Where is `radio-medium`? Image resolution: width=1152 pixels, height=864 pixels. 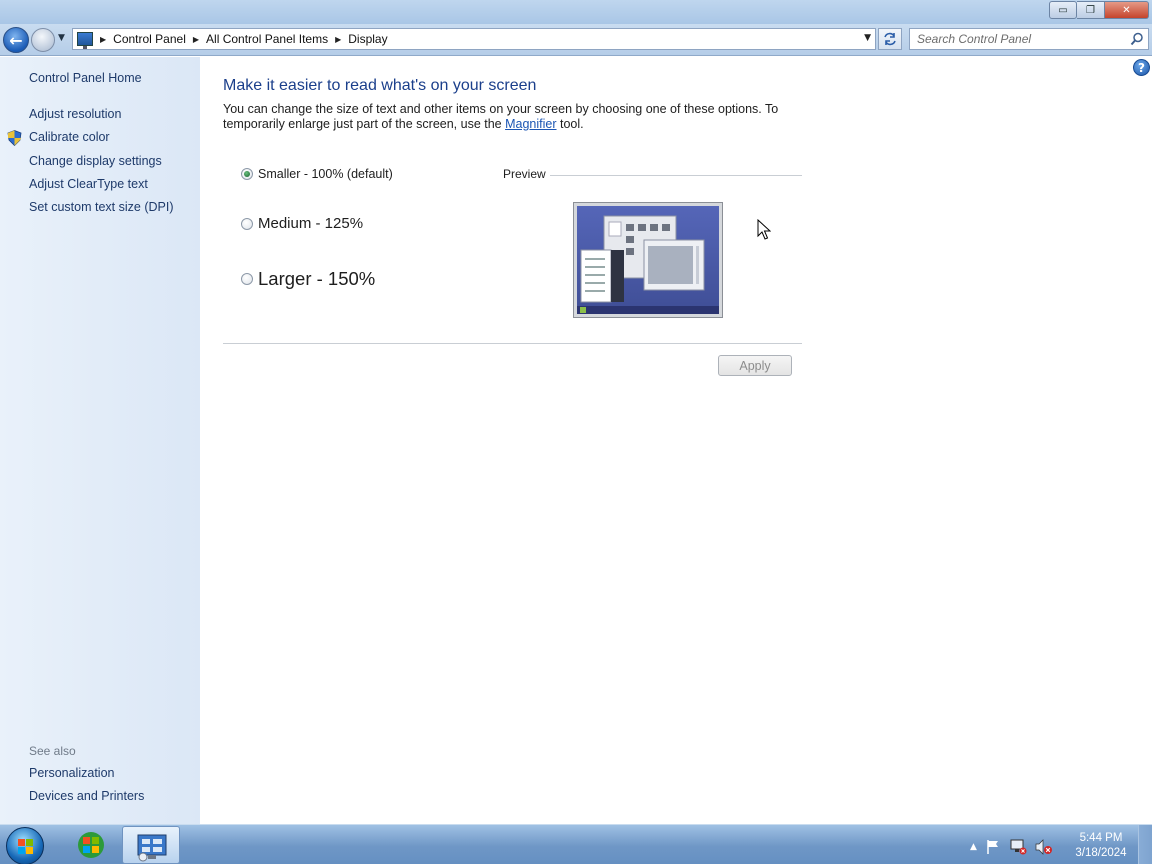 radio-medium is located at coordinates (247, 223).